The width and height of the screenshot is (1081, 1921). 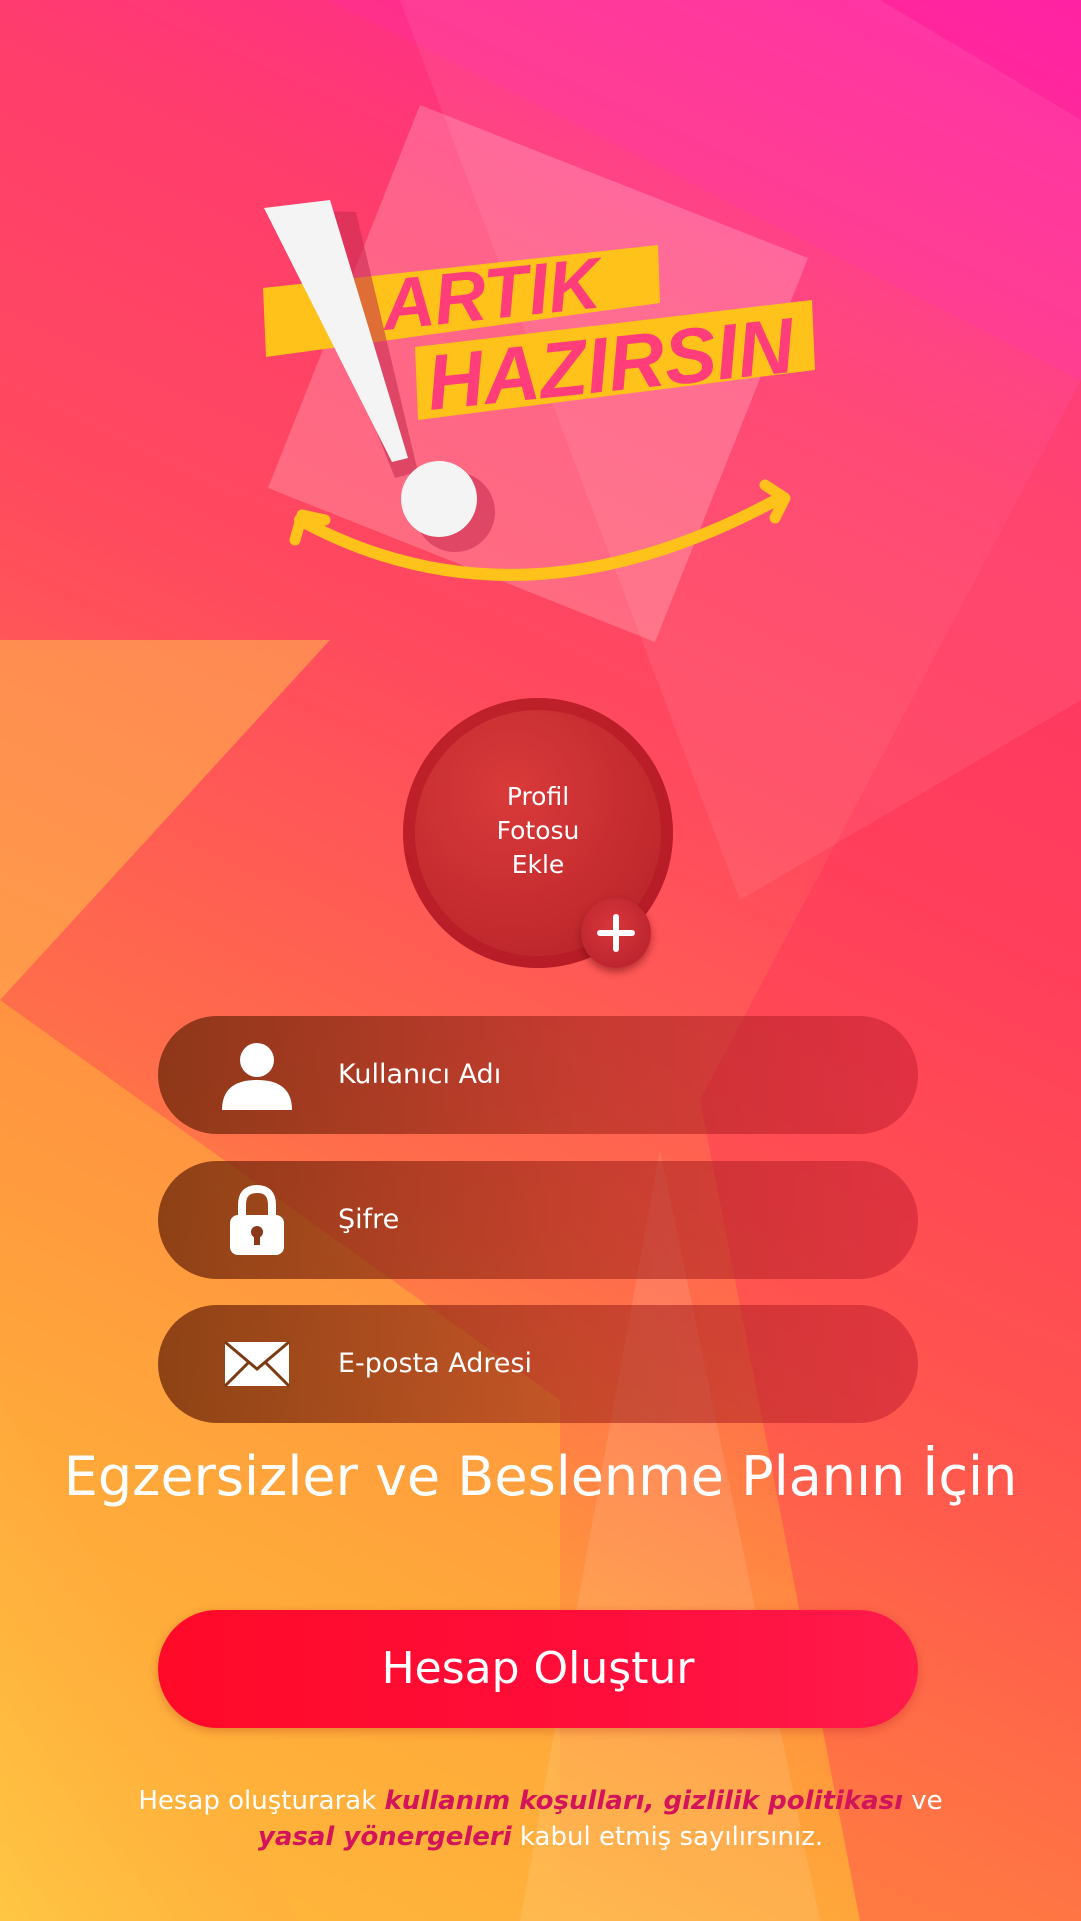 What do you see at coordinates (261, 1801) in the screenshot?
I see `terms-prefix: Hesap oluşturarak` at bounding box center [261, 1801].